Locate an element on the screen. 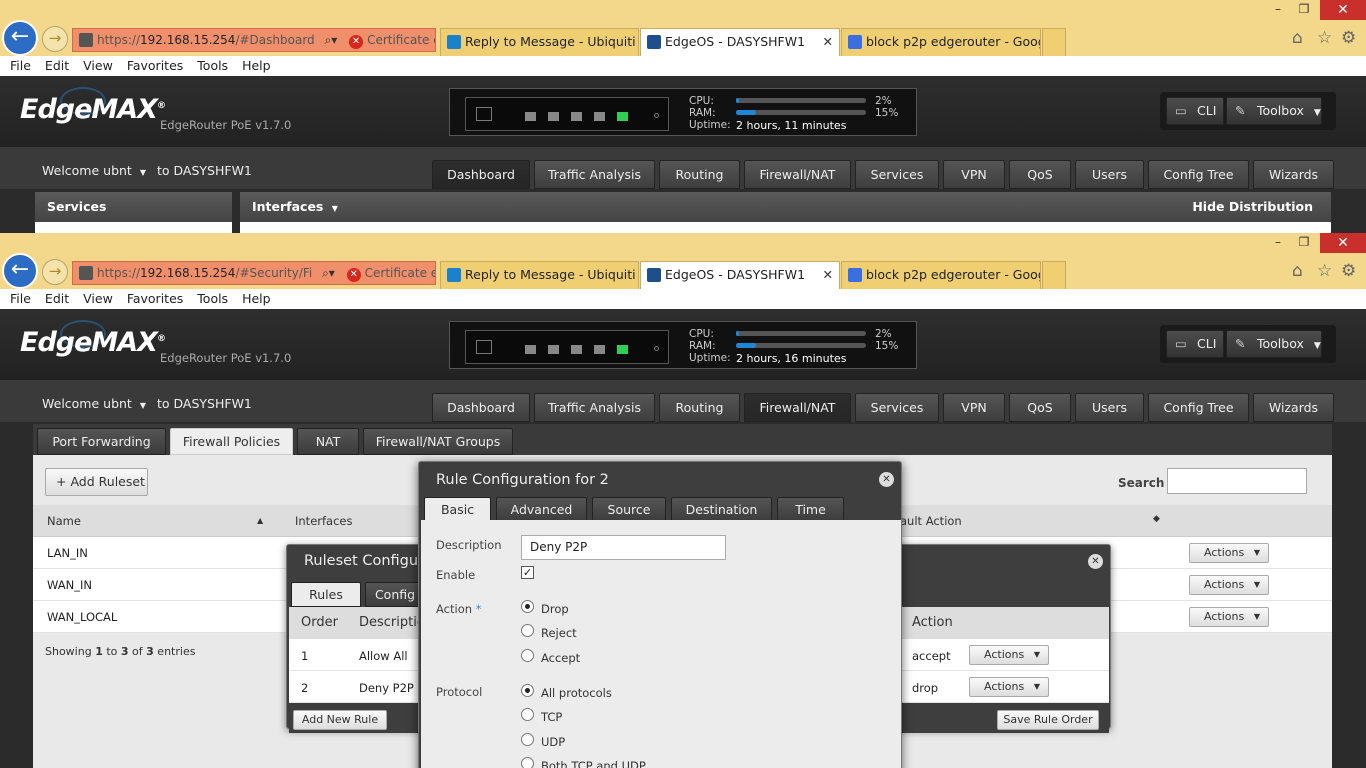 This screenshot has height=768, width=1366. tab-time: Time is located at coordinates (810, 509).